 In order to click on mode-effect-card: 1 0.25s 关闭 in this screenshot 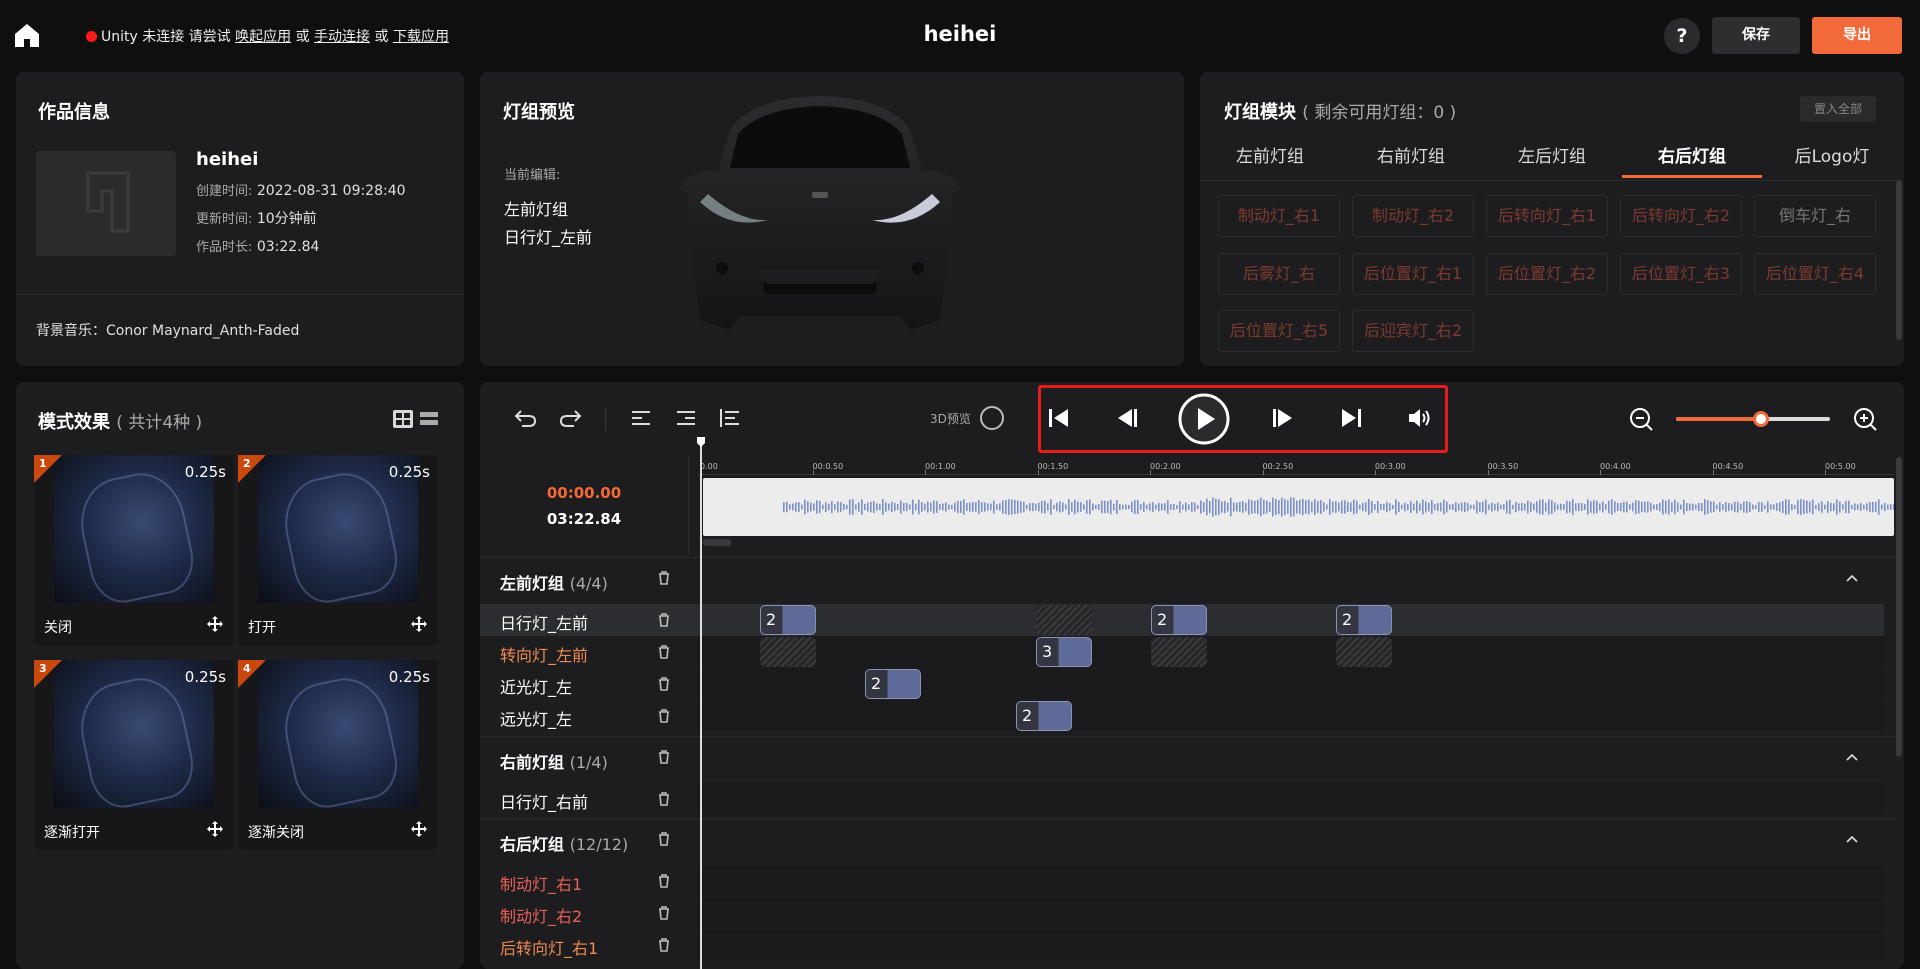, I will do `click(134, 550)`.